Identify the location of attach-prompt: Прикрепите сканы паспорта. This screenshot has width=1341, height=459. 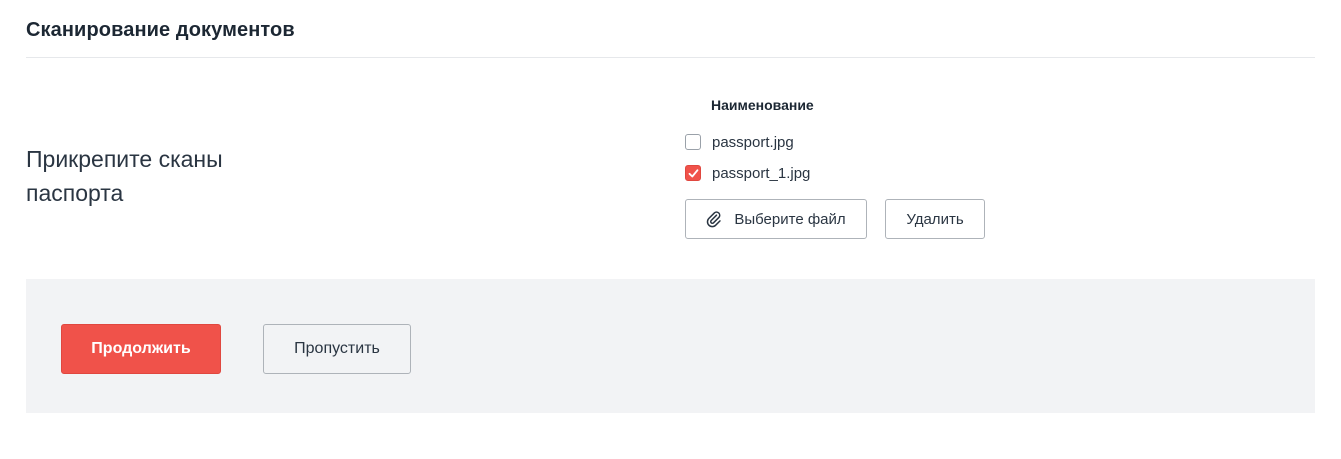
(124, 176).